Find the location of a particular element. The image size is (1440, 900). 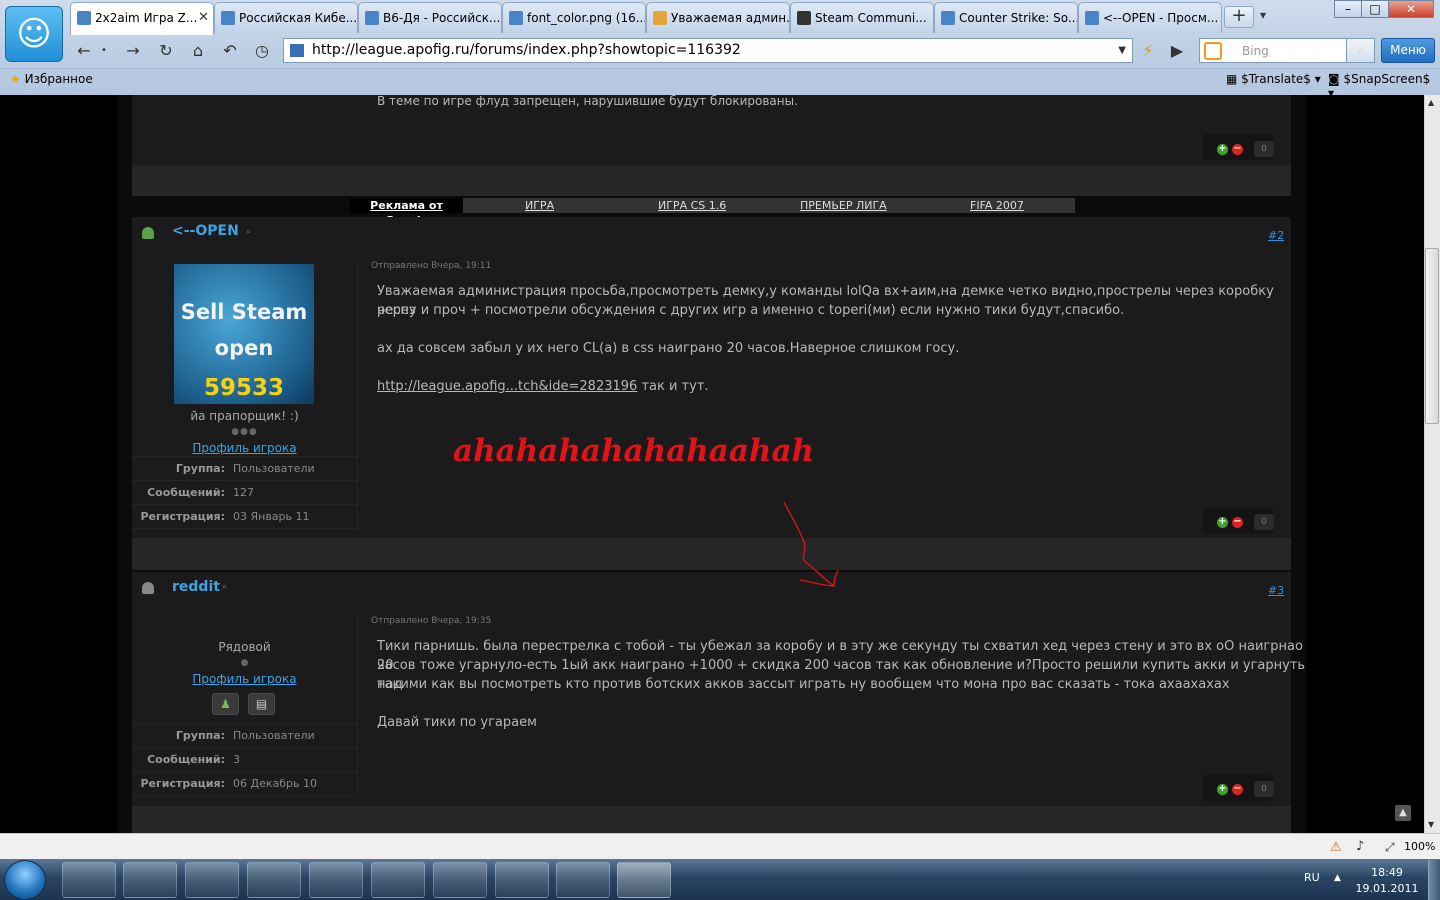

search-icon: ⌕ is located at coordinates (1360, 50).